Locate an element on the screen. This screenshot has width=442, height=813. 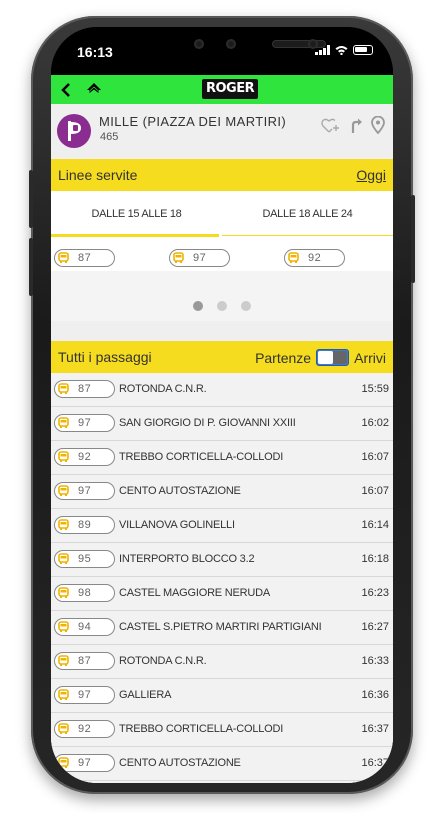
passage-row: 92 TREBBO CORTICELLA-COLLODI 16:07 is located at coordinates (222, 458).